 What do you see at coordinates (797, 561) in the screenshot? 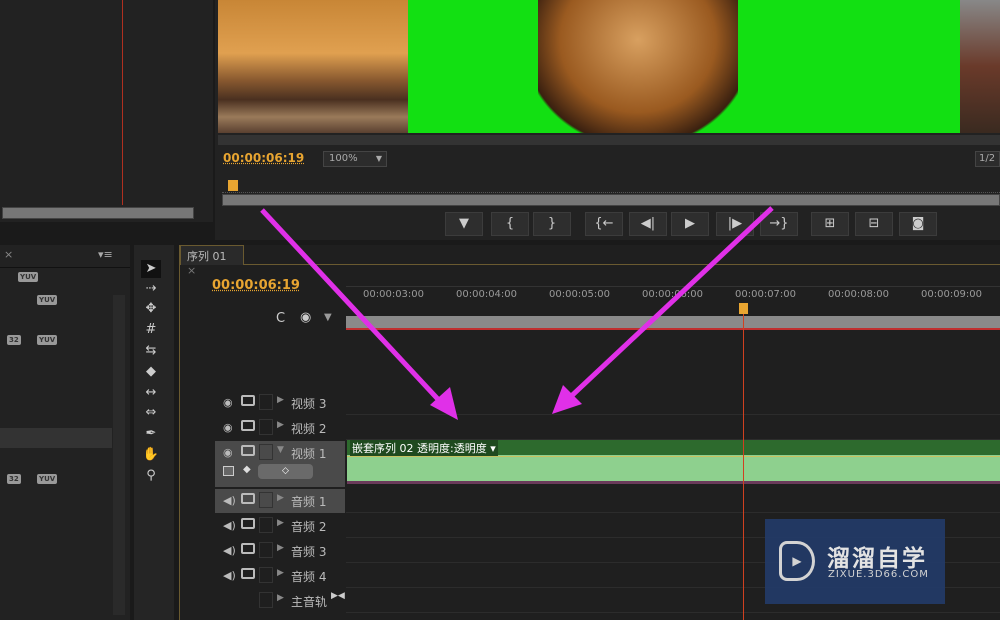
I see `play-logo-icon: ▶` at bounding box center [797, 561].